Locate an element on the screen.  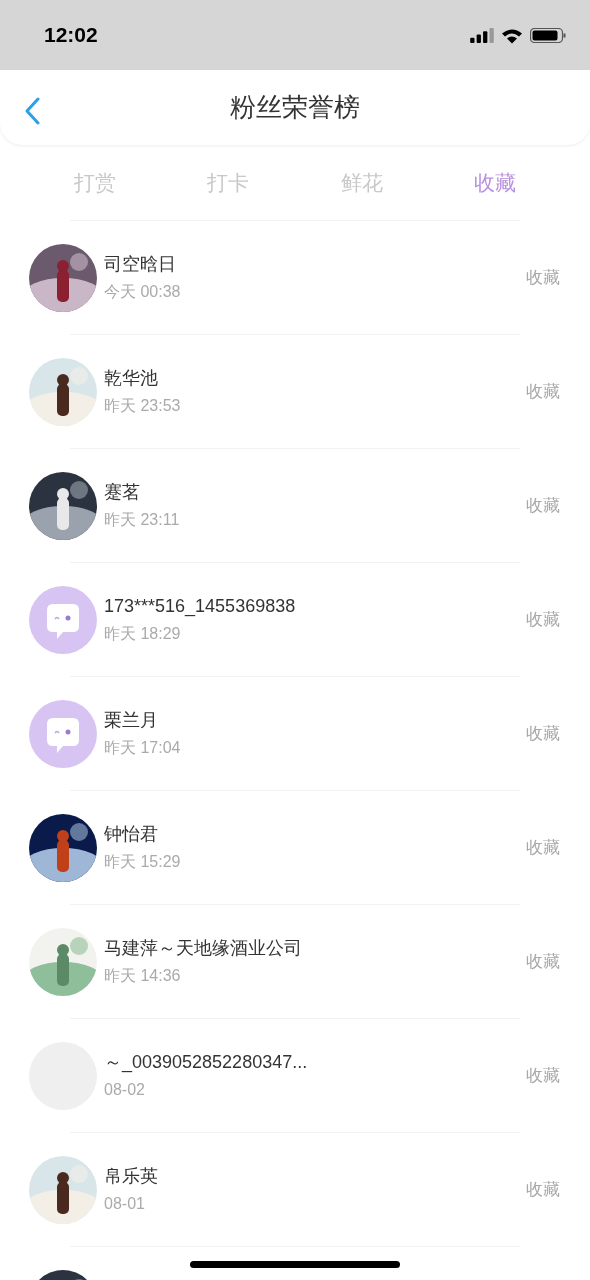
timestamp: 昨天 14:36 is located at coordinates (143, 976).